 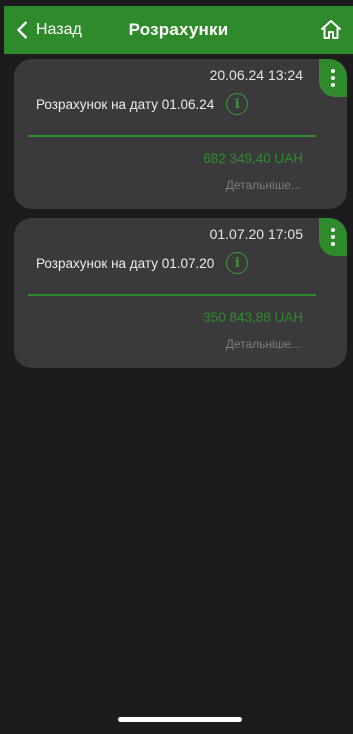 What do you see at coordinates (125, 104) in the screenshot?
I see `card-label: Розрахунок на дату 01.06.24` at bounding box center [125, 104].